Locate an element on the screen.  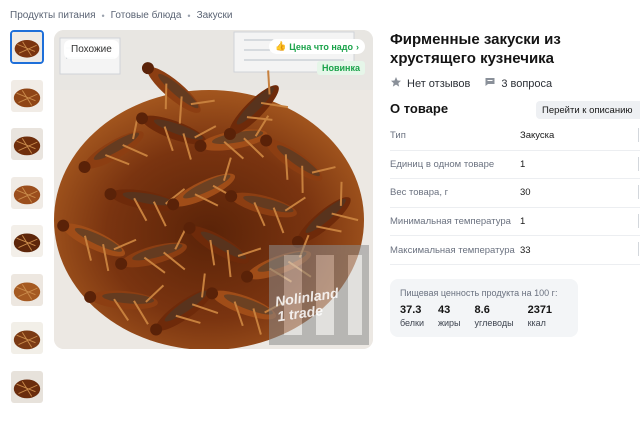
spec-row: Вес товара, г 30 is located at coordinates (515, 193).